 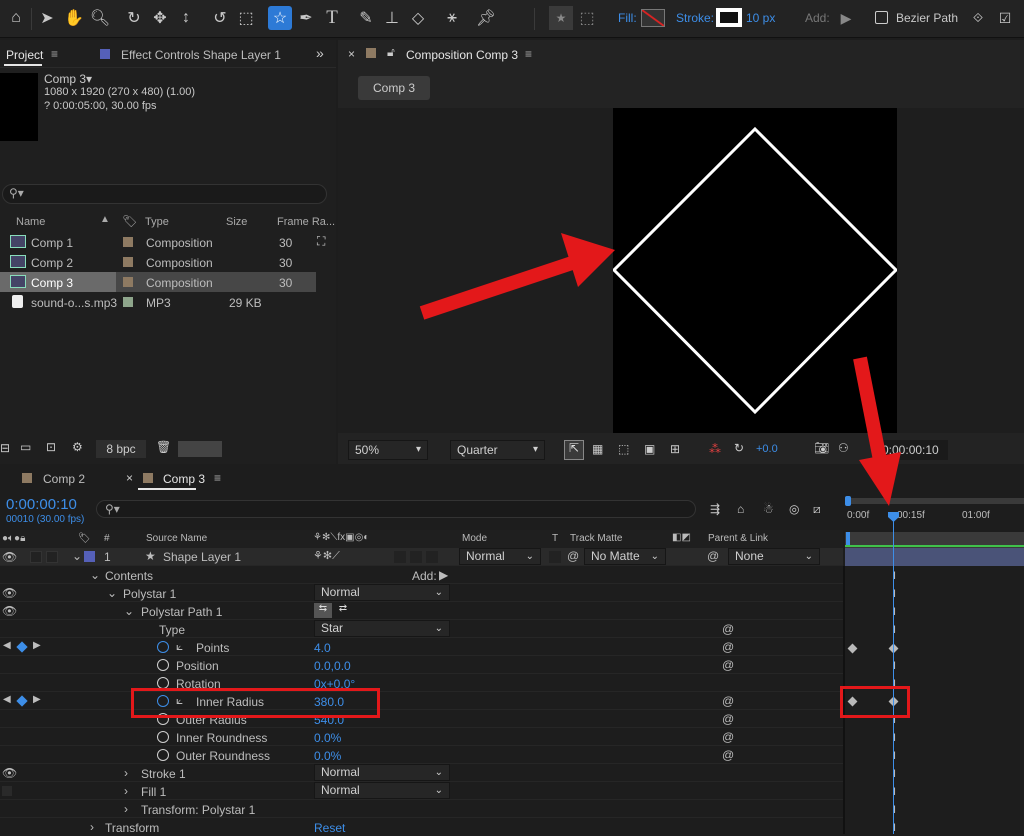 I want to click on arrow-to-playhead, so click(x=877, y=431).